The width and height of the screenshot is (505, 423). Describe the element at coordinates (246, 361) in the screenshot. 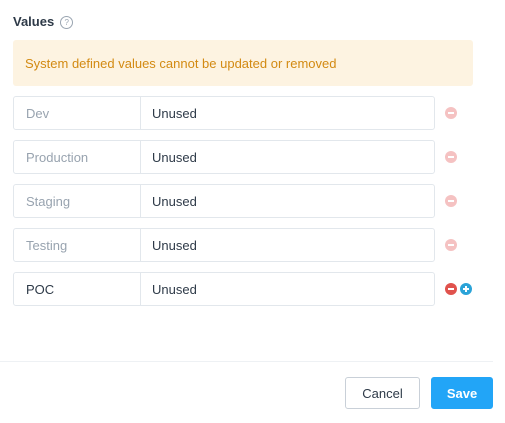

I see `footer-divider` at that location.